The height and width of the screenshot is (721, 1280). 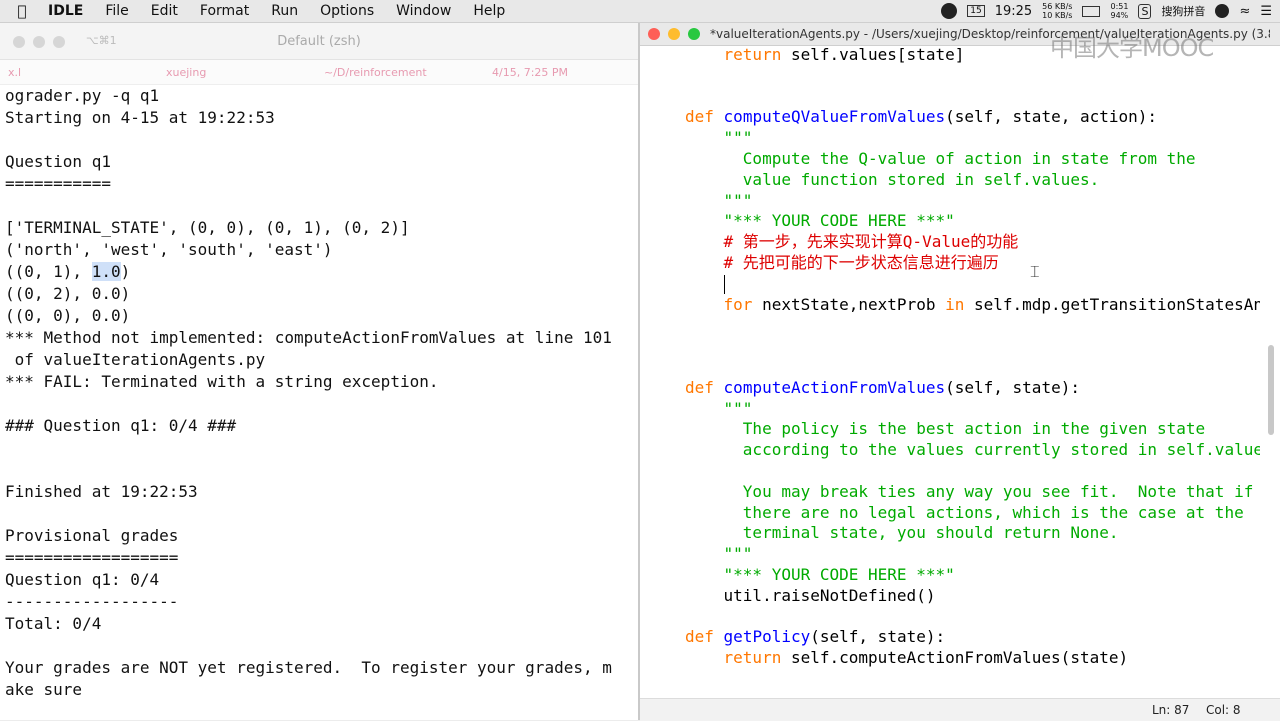 What do you see at coordinates (738, 304) in the screenshot?
I see `code-token: for` at bounding box center [738, 304].